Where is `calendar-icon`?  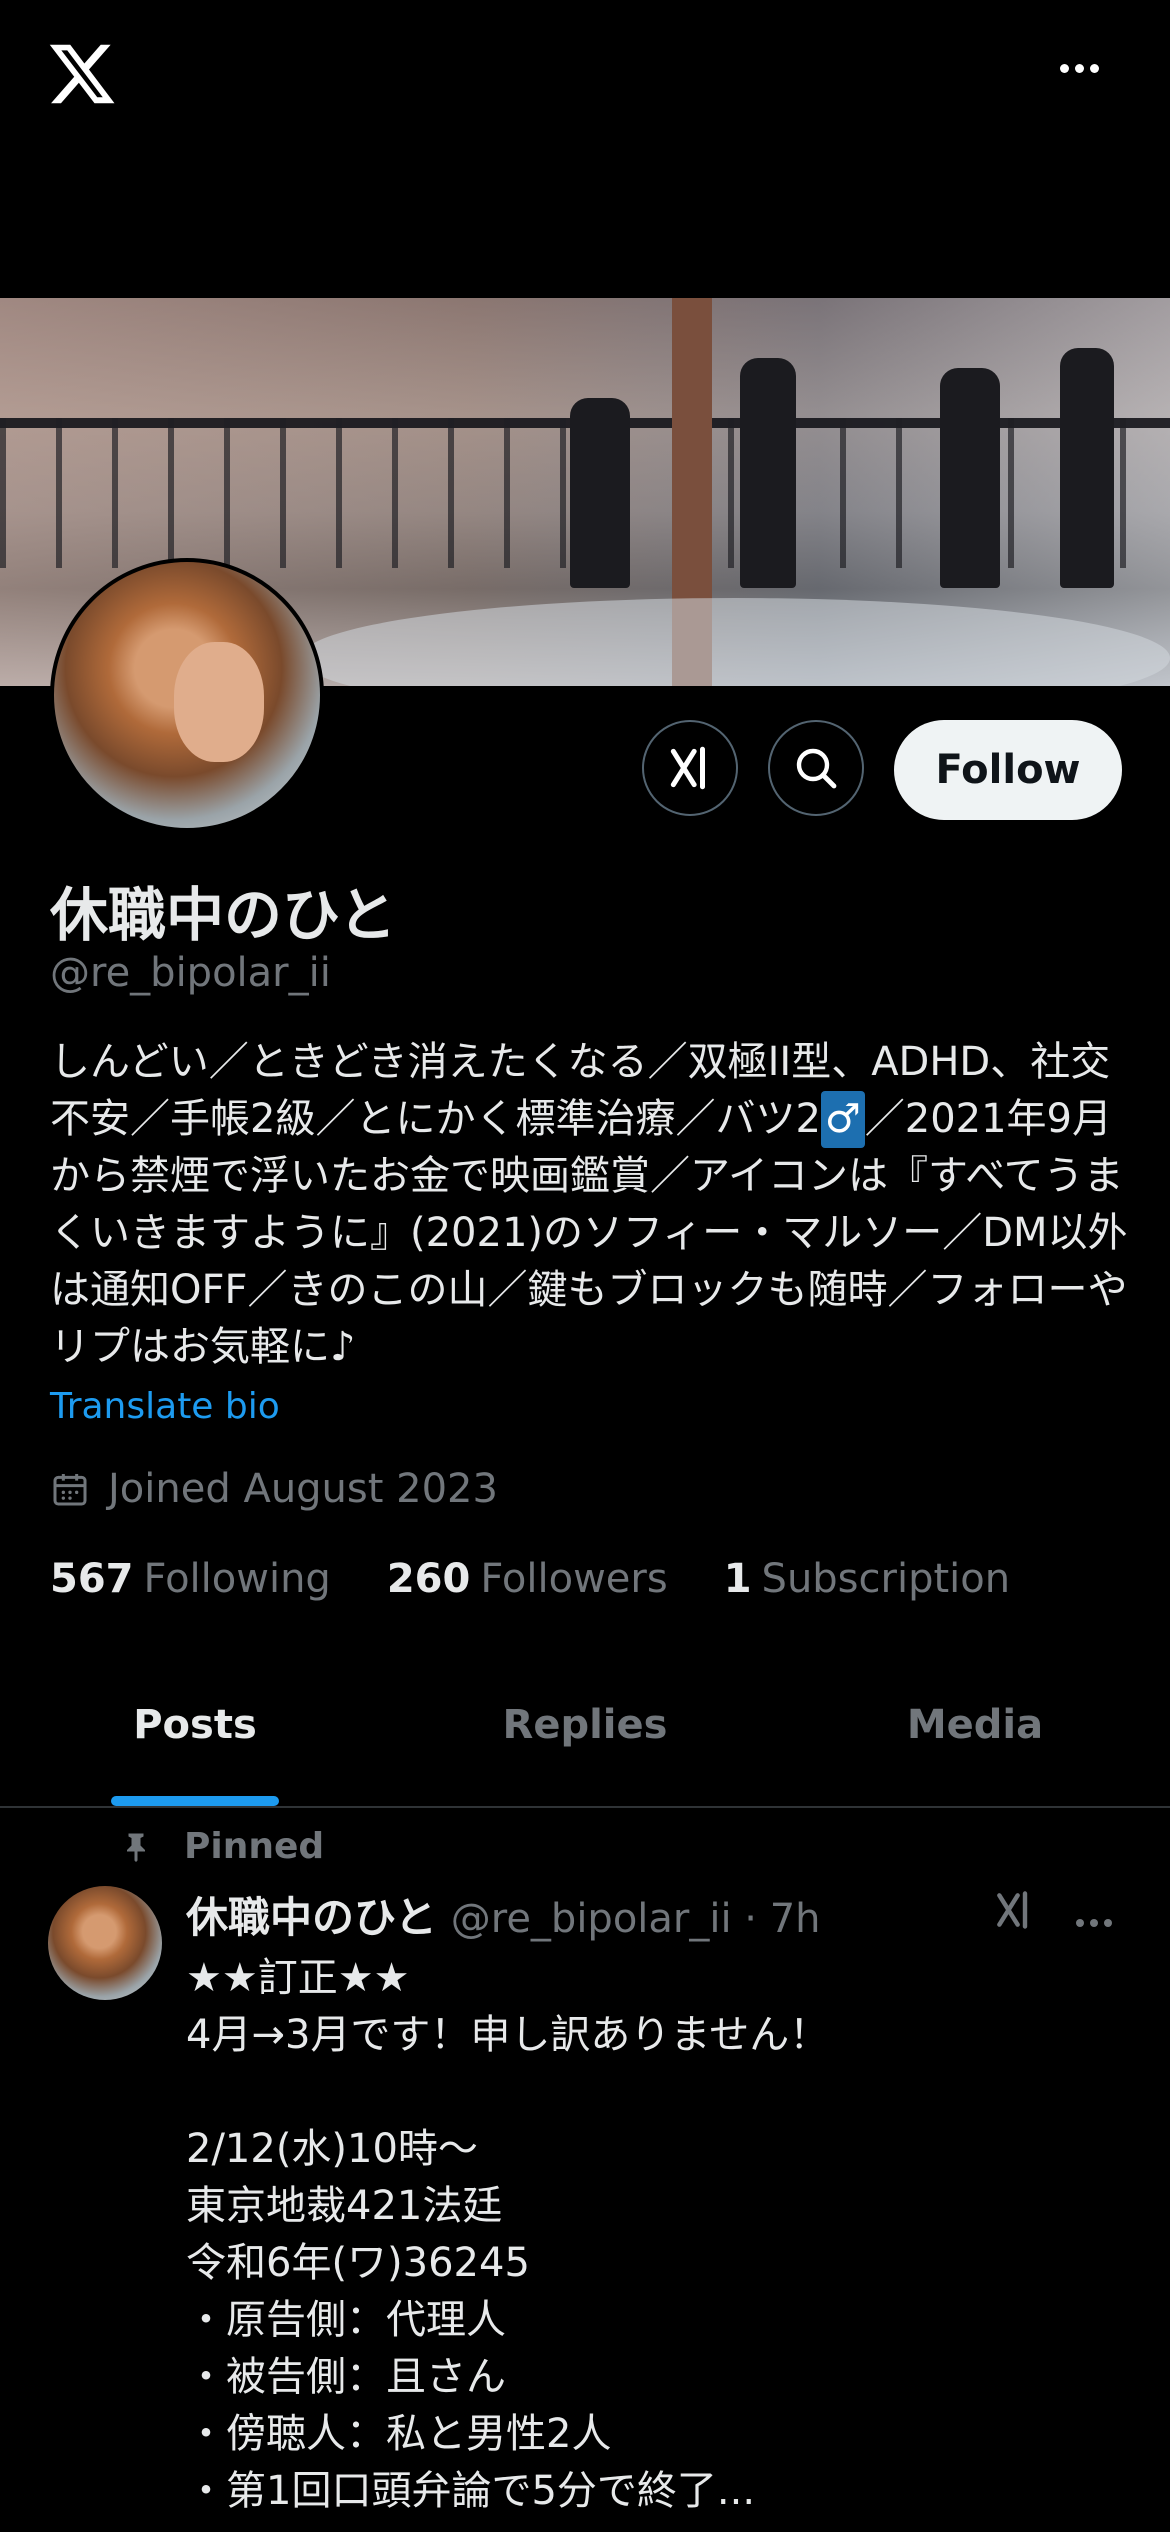
calendar-icon is located at coordinates (70, 1490).